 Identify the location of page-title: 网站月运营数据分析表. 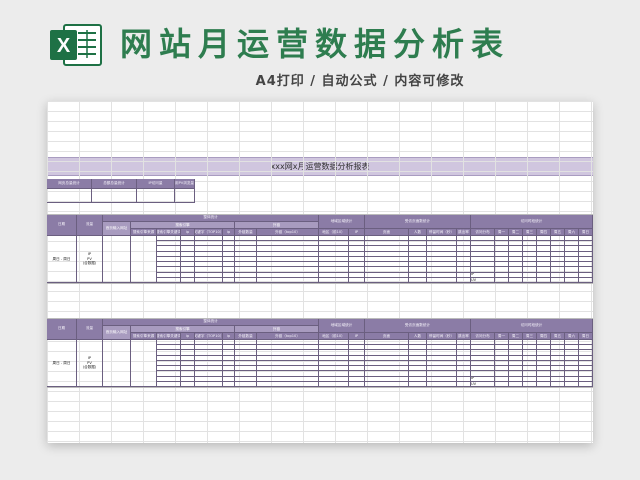
(315, 44).